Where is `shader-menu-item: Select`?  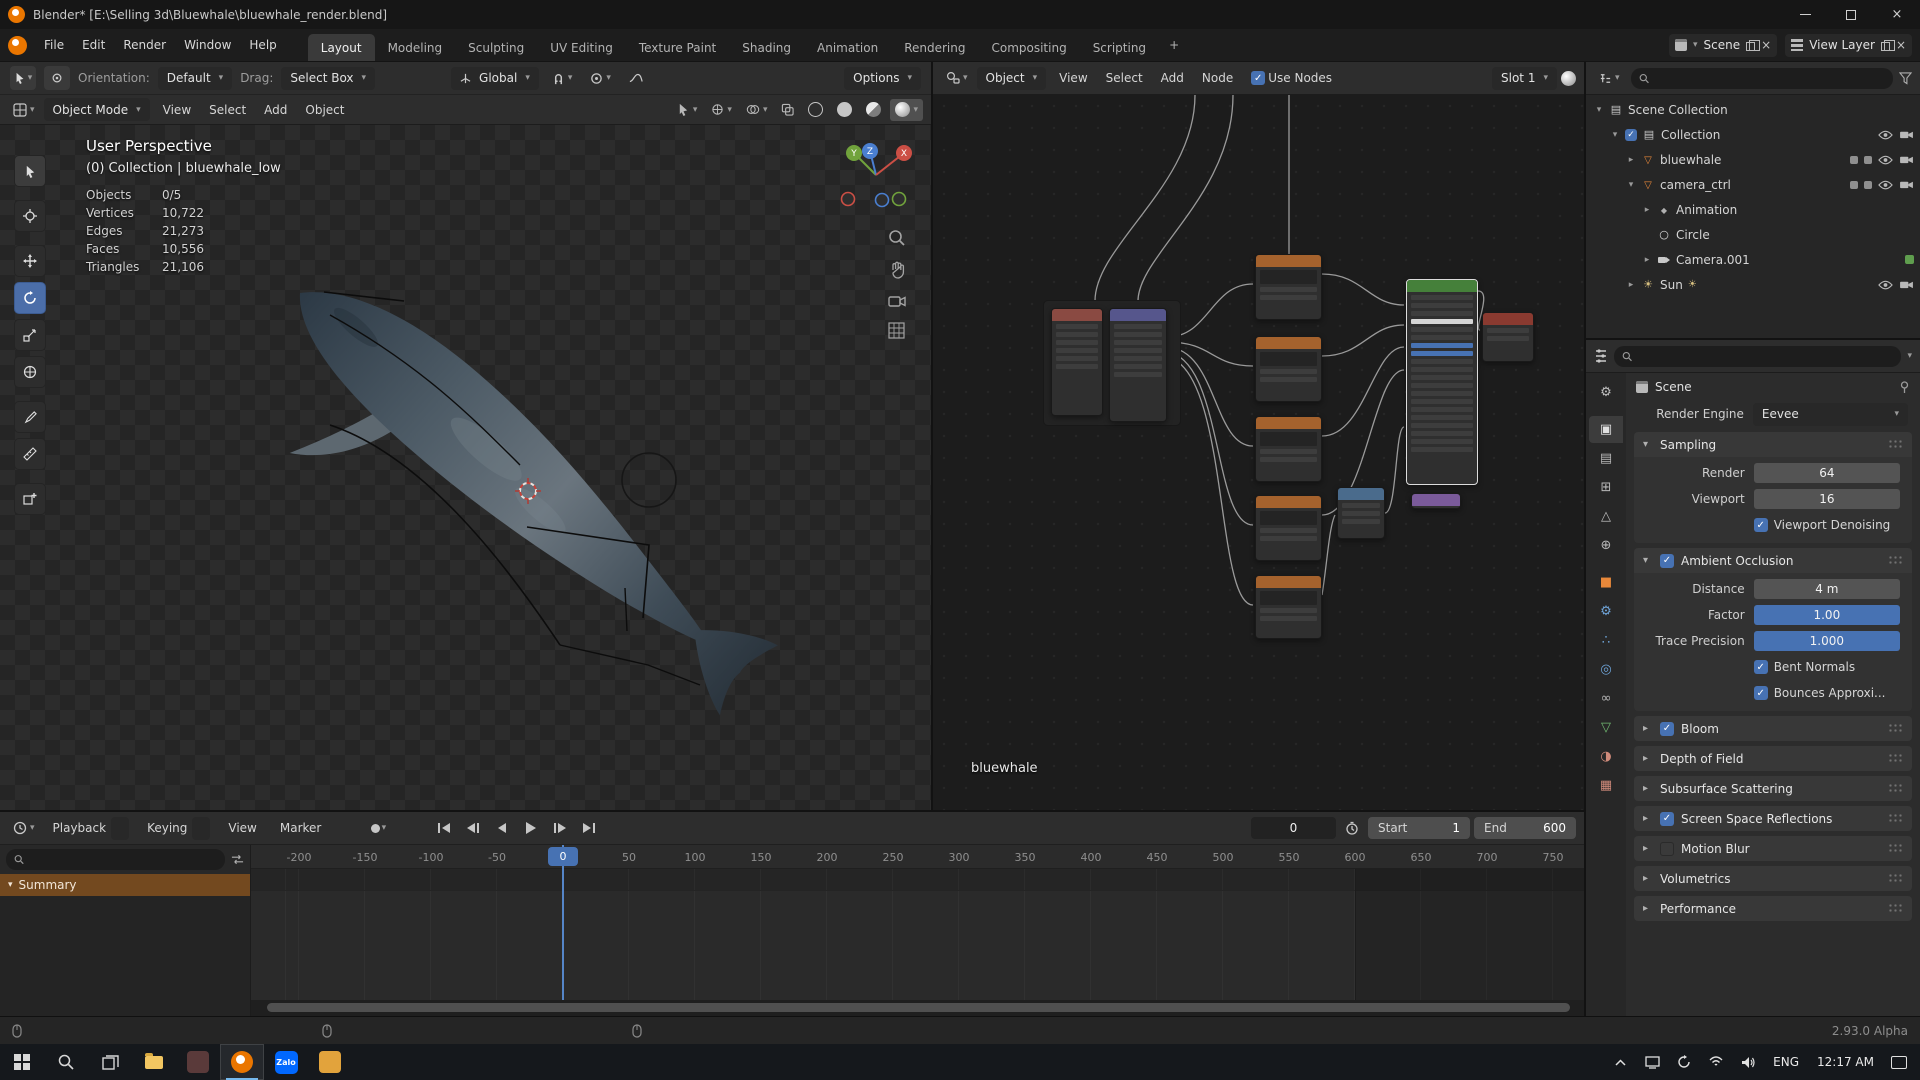
shader-menu-item: Select is located at coordinates (1124, 78).